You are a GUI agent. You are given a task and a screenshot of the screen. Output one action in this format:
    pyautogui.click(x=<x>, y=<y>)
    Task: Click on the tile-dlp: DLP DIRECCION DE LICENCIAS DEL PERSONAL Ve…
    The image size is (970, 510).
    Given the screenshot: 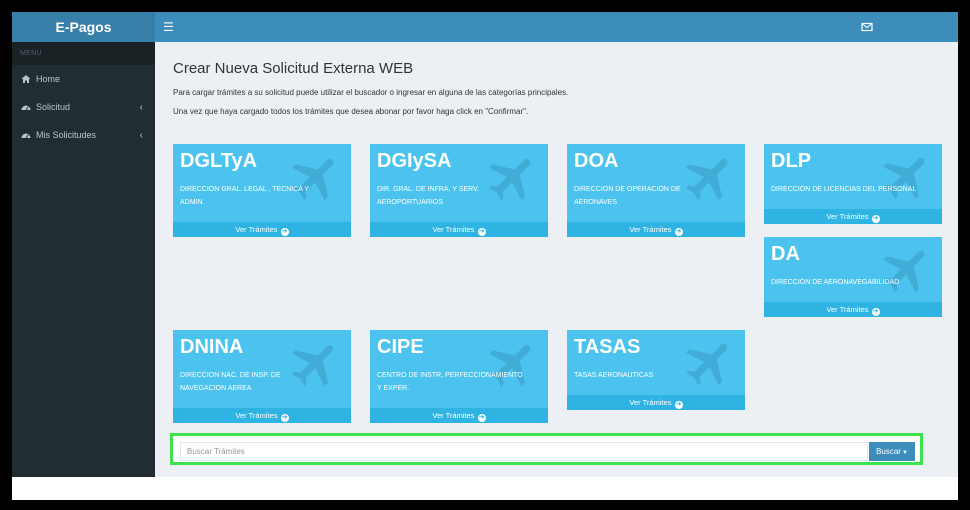 What is the action you would take?
    pyautogui.click(x=853, y=184)
    